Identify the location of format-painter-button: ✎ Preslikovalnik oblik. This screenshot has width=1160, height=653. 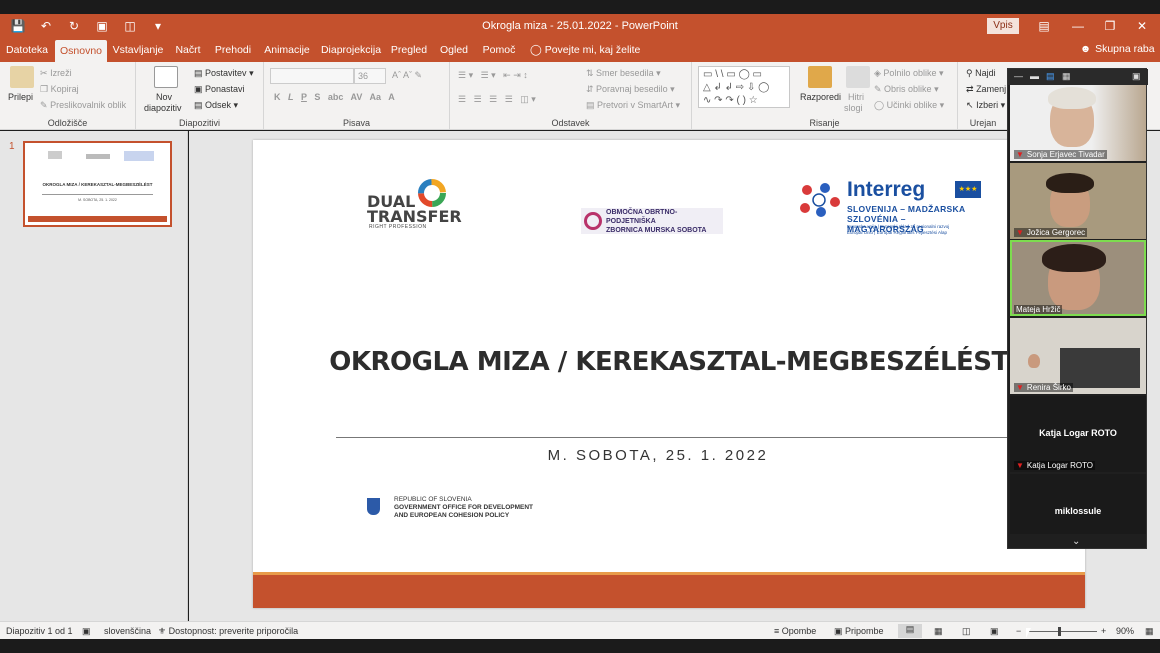
(83, 105).